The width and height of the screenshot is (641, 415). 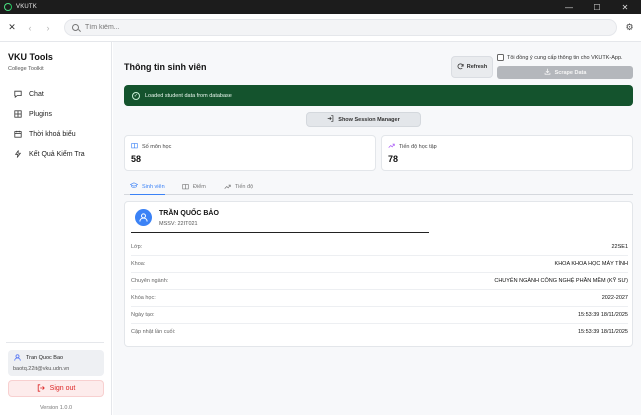 I want to click on app-logo-icon, so click(x=8, y=7).